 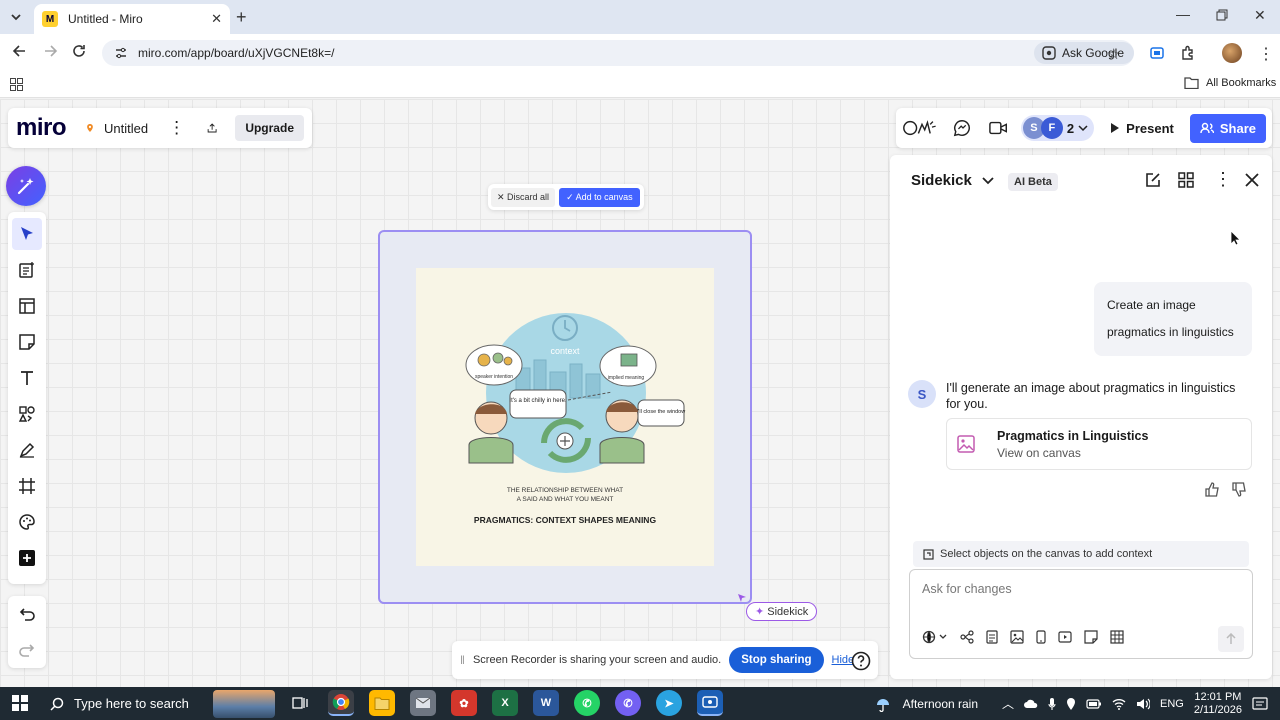 What do you see at coordinates (27, 522) in the screenshot?
I see `apps-tool` at bounding box center [27, 522].